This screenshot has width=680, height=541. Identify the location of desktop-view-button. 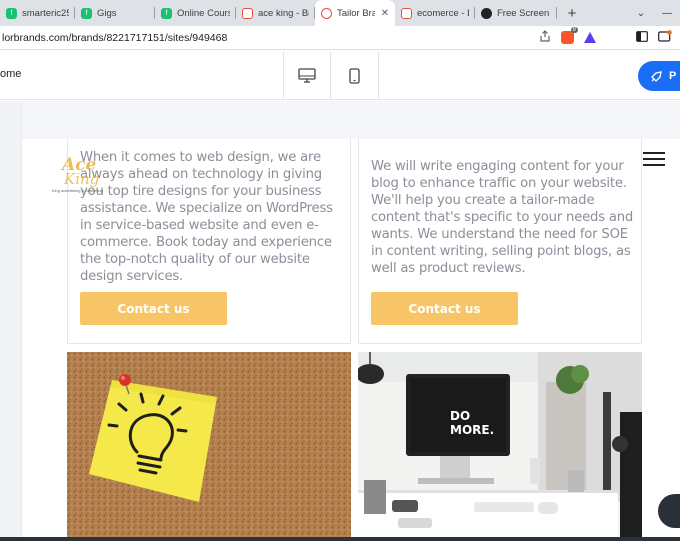
(307, 75).